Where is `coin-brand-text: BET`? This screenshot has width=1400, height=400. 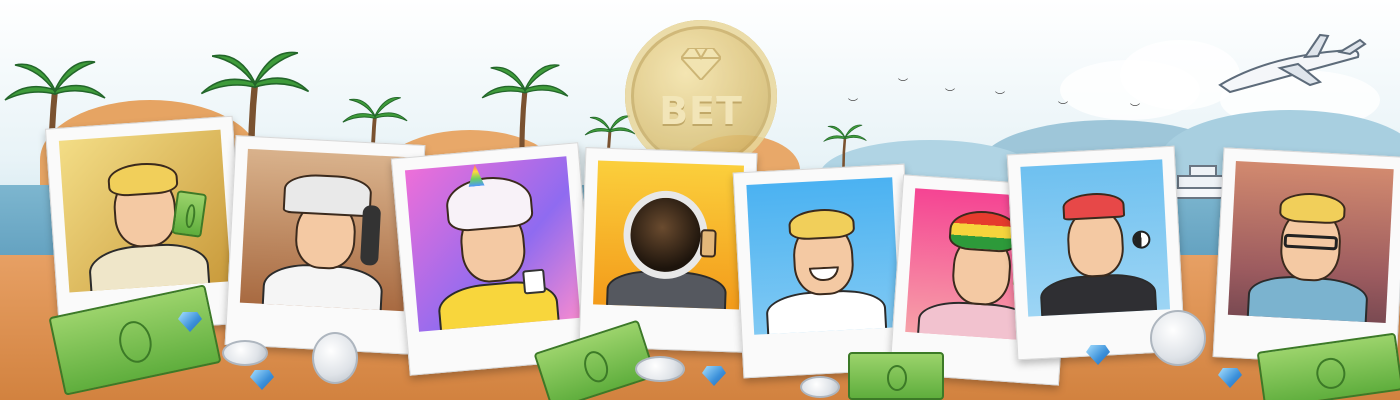
coin-brand-text: BET is located at coordinates (701, 111).